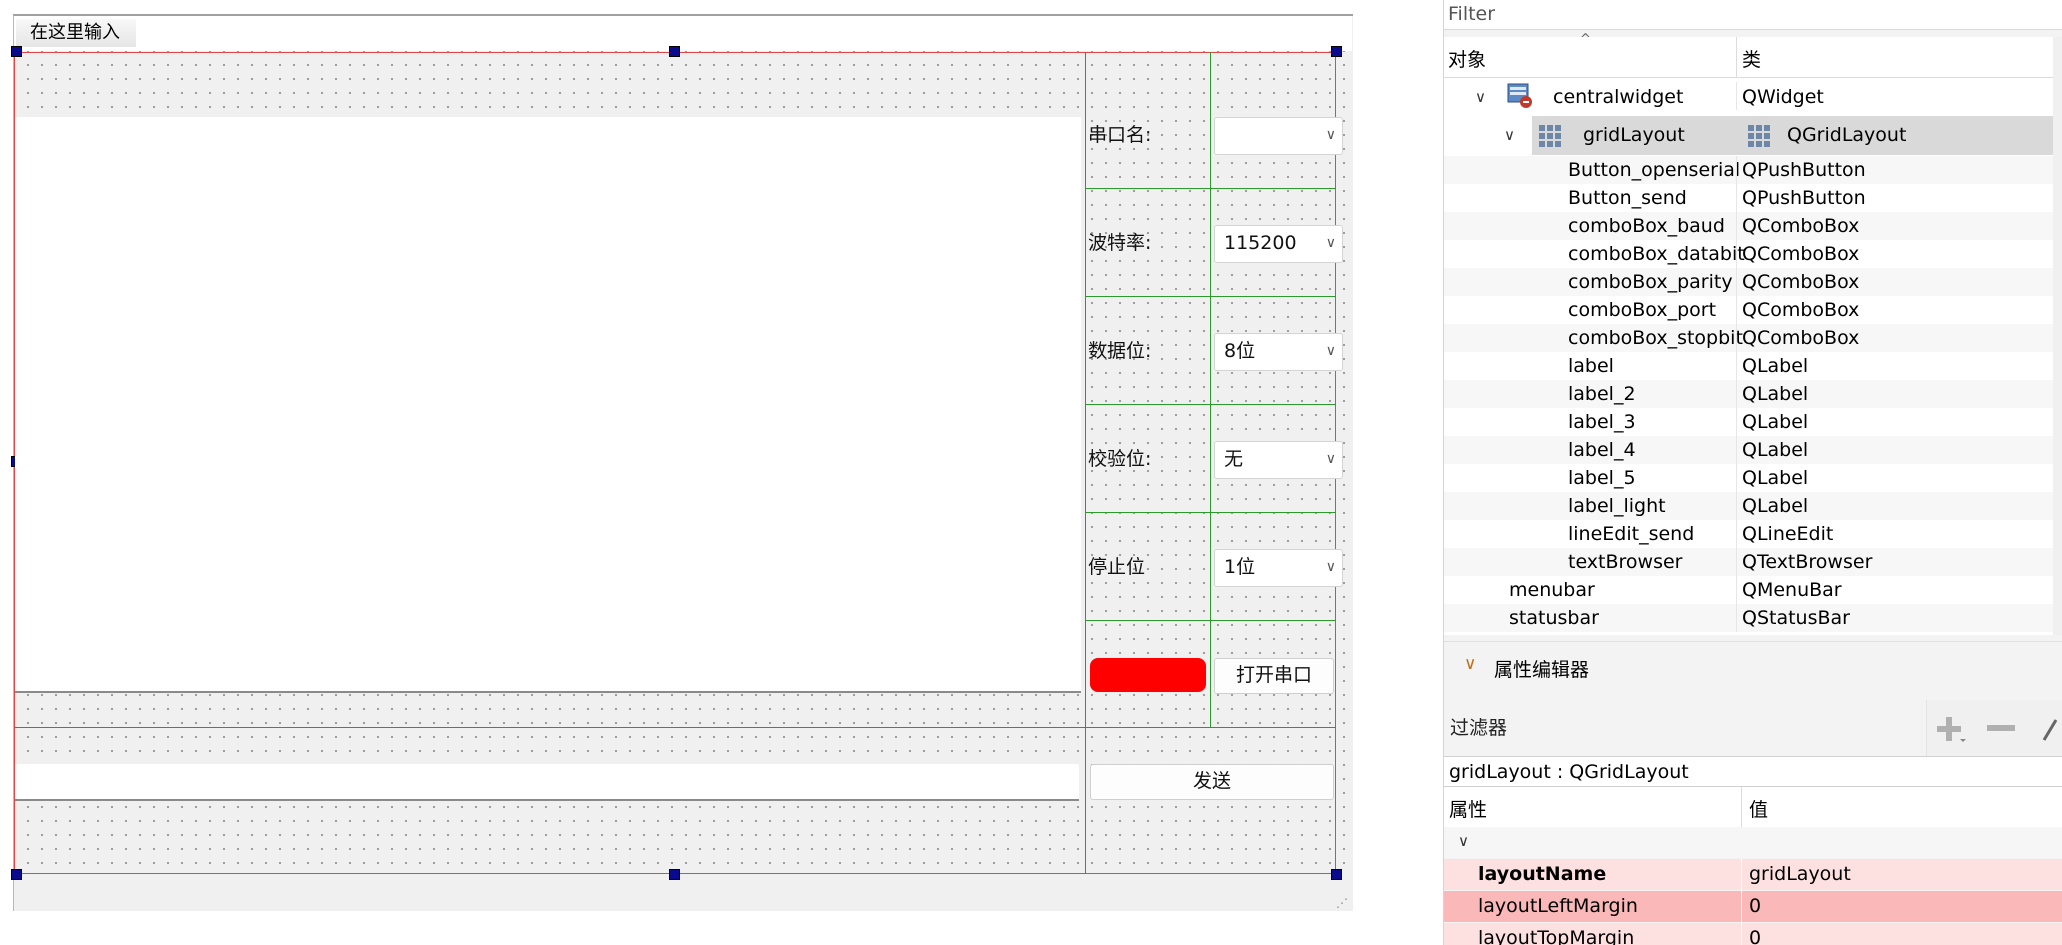 The height and width of the screenshot is (945, 2062). I want to click on tree-row: label_4 QLabel, so click(1753, 450).